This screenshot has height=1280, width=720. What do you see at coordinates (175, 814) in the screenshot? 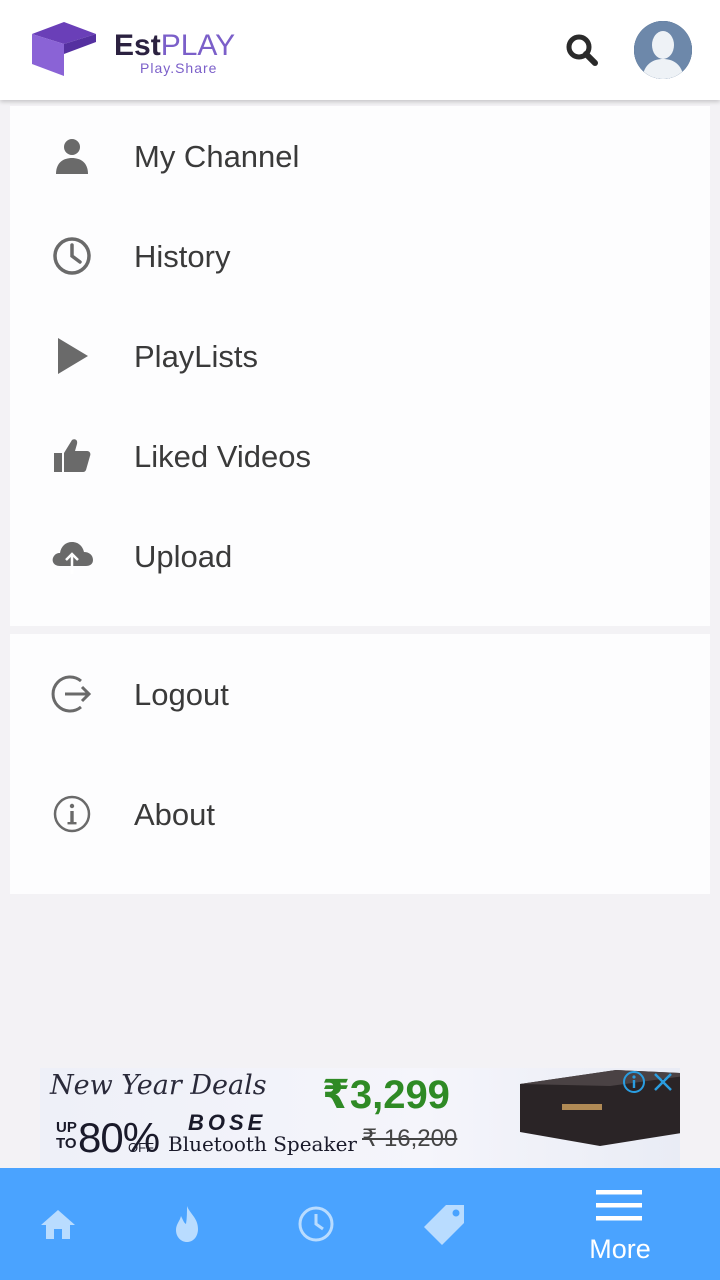
I see `menu-item-label: About` at bounding box center [175, 814].